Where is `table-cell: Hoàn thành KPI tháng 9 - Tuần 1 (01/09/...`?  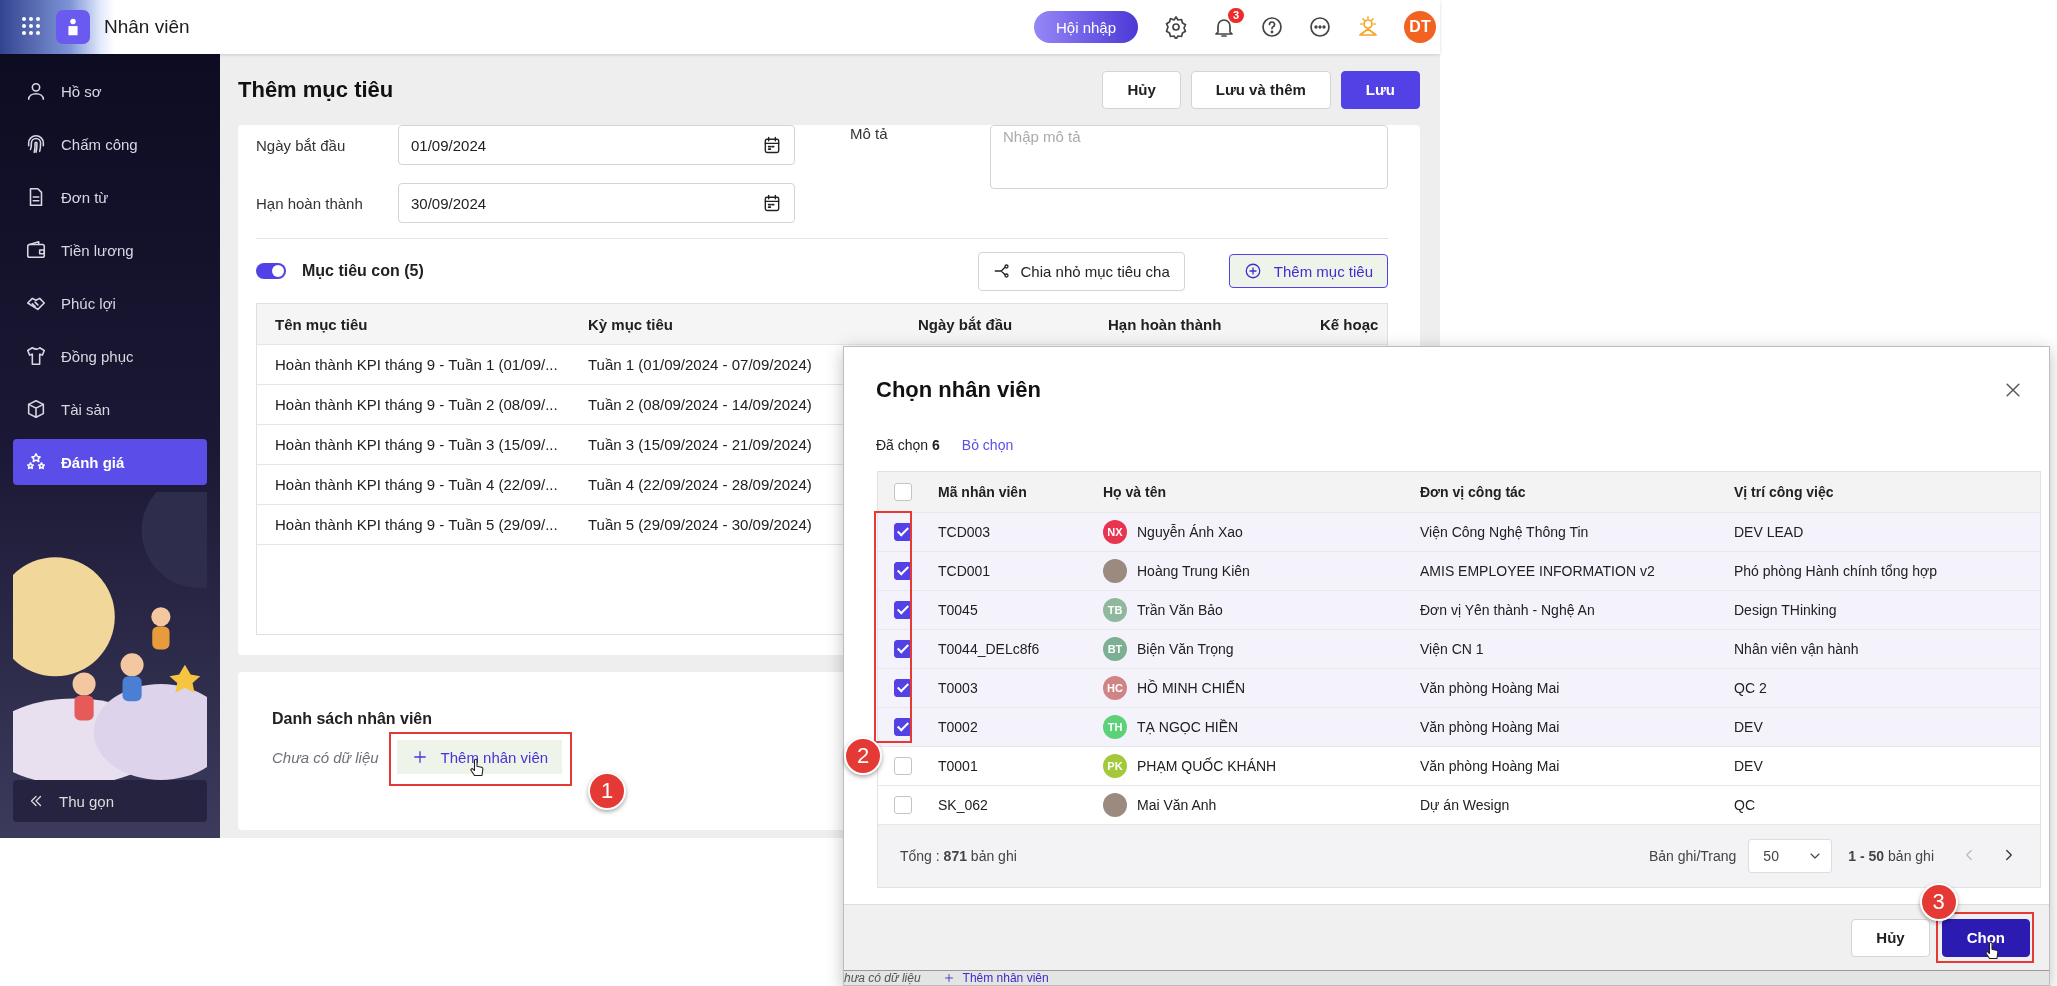 table-cell: Hoàn thành KPI tháng 9 - Tuần 1 (01/09/... is located at coordinates (416, 364).